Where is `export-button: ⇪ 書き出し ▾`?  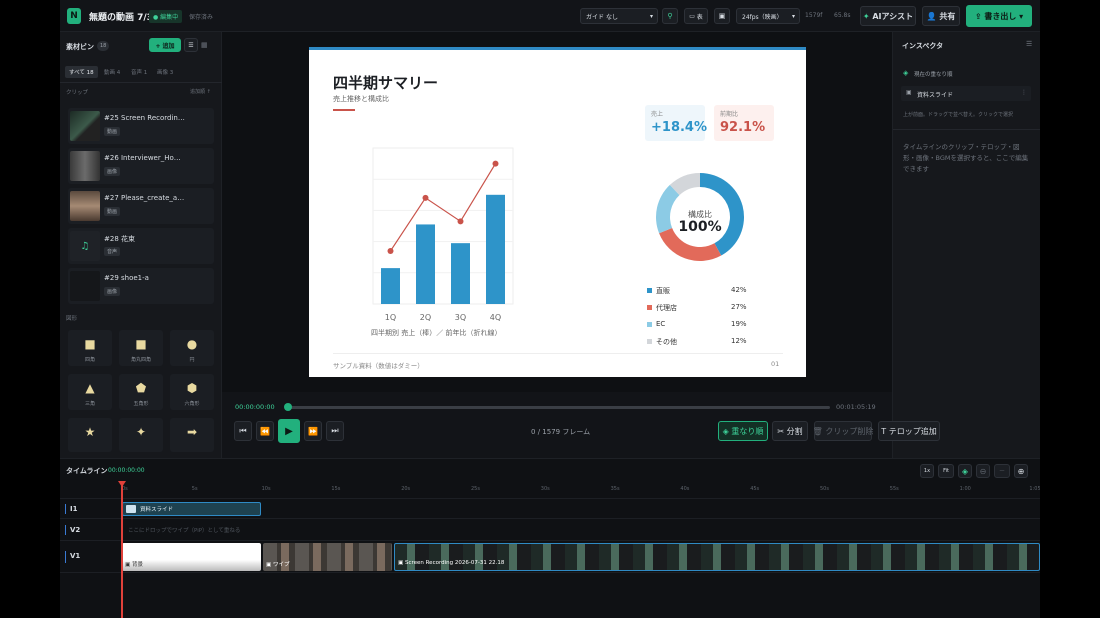
export-button: ⇪ 書き出し ▾ is located at coordinates (999, 16).